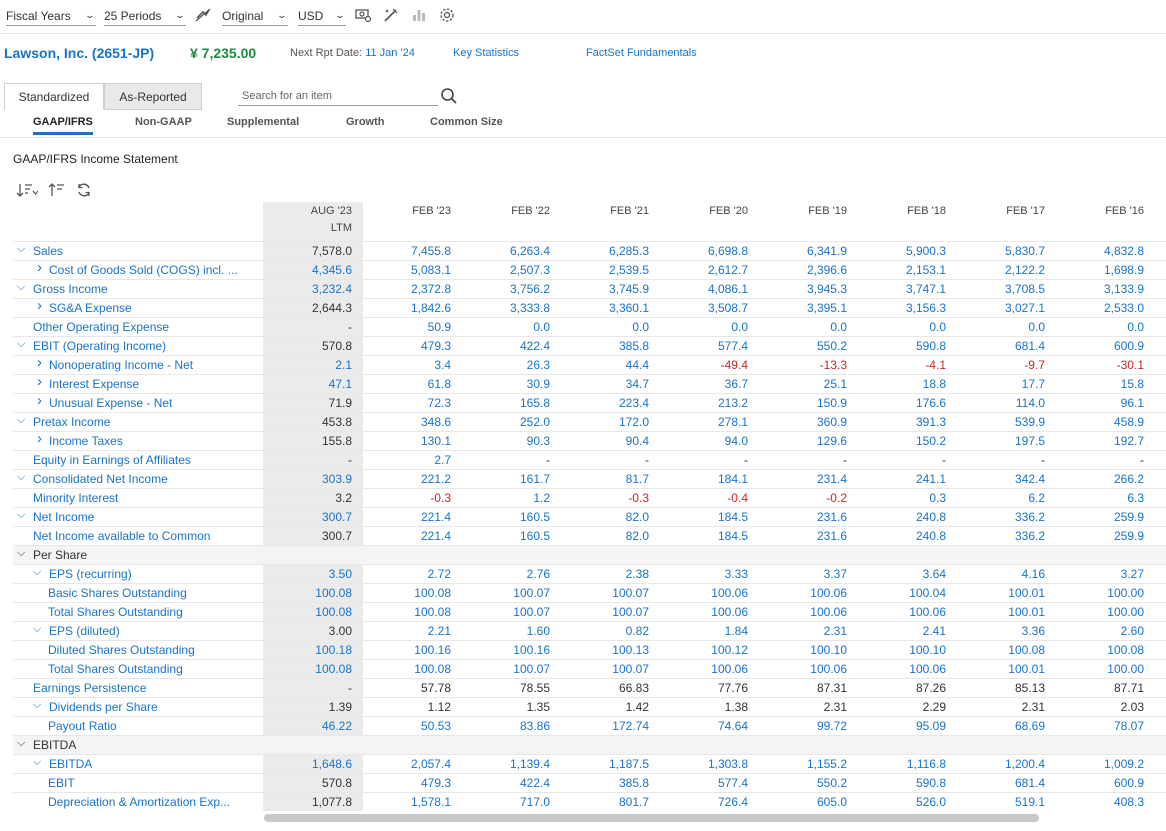  I want to click on value-cell: 726.4, so click(703, 802).